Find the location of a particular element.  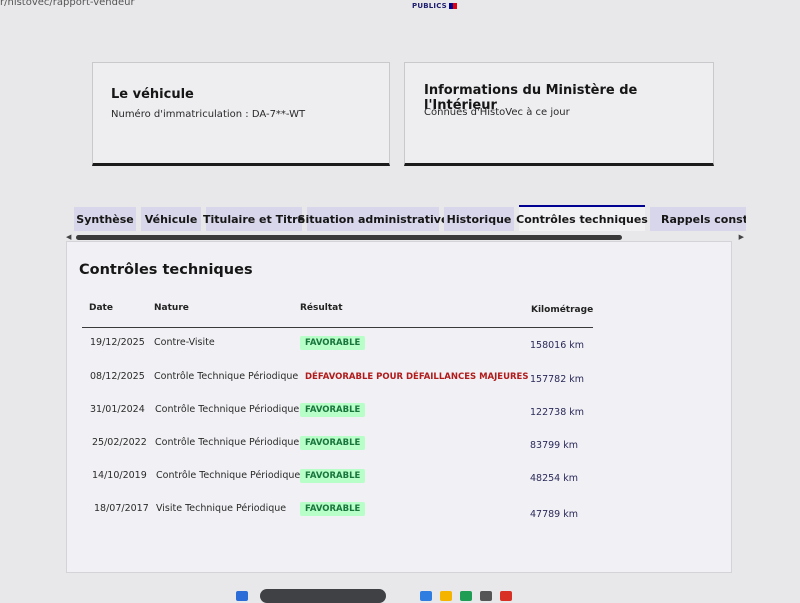

logo-flag-icon is located at coordinates (452, 6).